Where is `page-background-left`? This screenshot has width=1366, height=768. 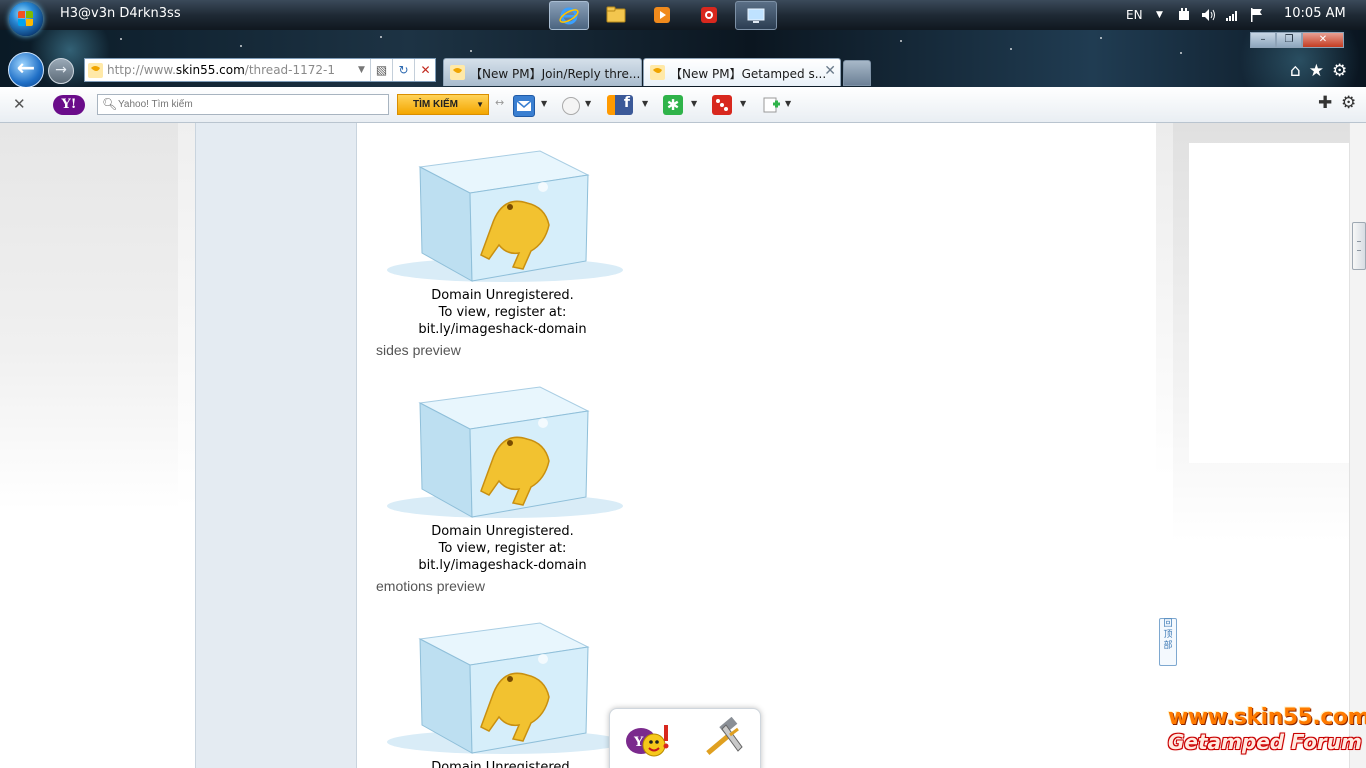
page-background-left is located at coordinates (89, 445).